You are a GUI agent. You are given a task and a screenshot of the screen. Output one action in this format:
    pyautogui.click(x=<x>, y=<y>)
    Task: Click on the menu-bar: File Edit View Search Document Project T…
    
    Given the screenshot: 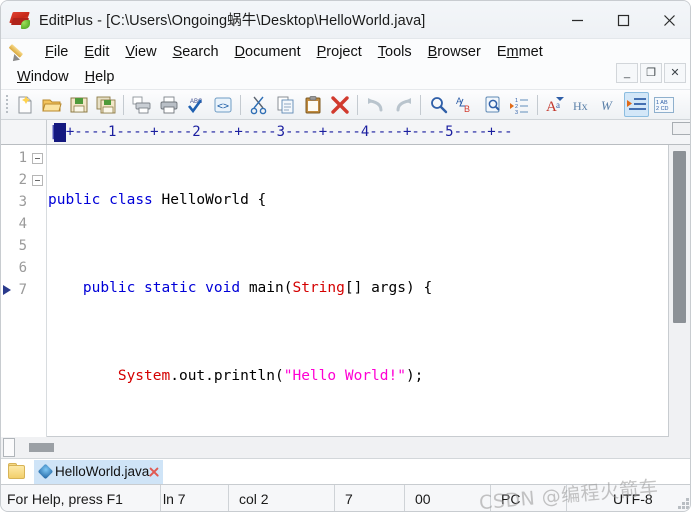 What is the action you would take?
    pyautogui.click(x=345, y=64)
    